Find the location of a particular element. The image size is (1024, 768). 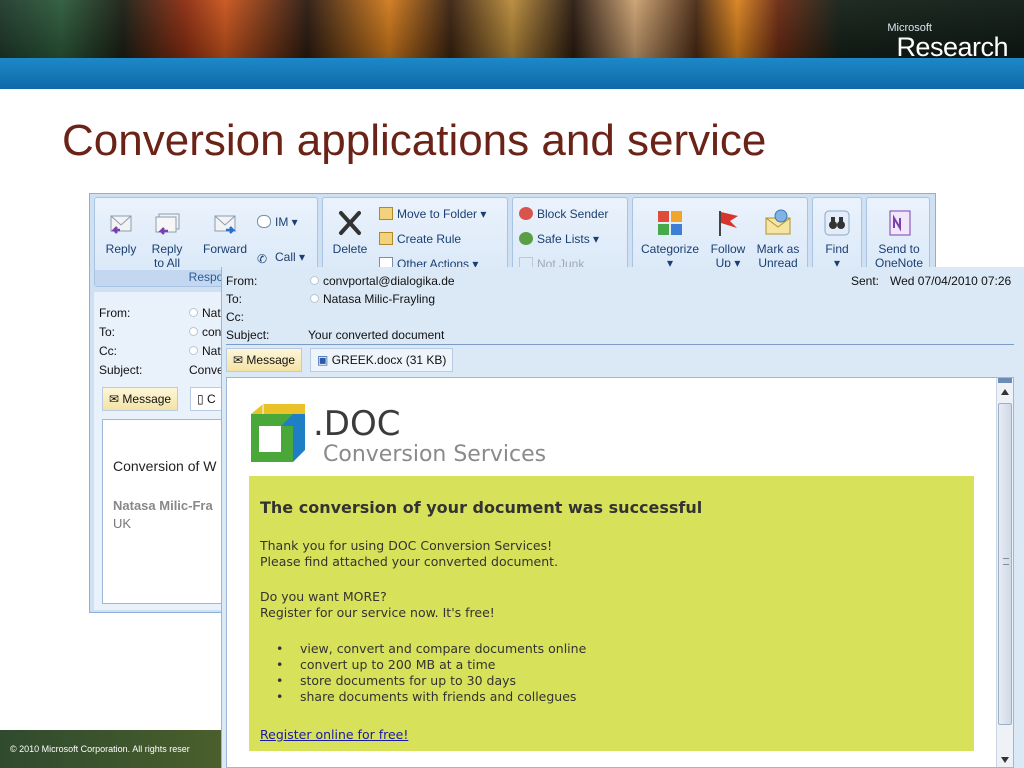

to-value-text: Natasa Milic-Frayling is located at coordinates (379, 299).